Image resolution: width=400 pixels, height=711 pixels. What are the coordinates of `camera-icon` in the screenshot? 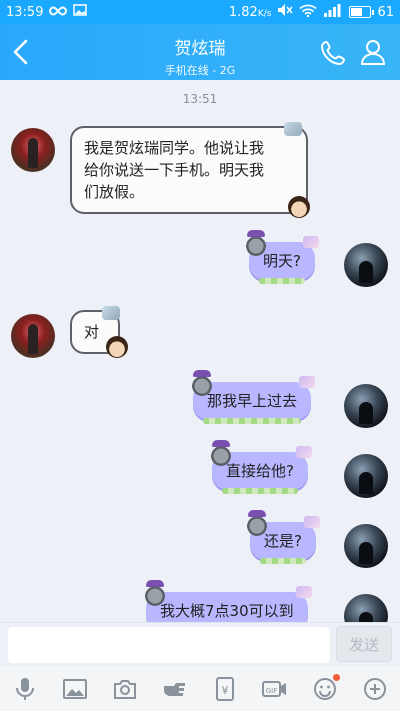 It's located at (125, 689).